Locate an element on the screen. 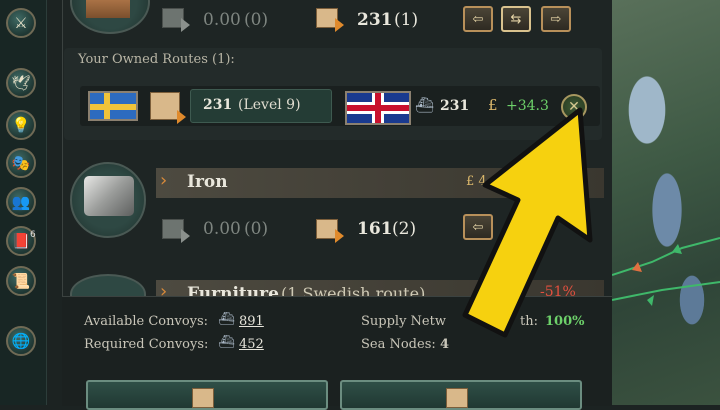 The height and width of the screenshot is (410, 720). iron-name: Iron is located at coordinates (207, 182).